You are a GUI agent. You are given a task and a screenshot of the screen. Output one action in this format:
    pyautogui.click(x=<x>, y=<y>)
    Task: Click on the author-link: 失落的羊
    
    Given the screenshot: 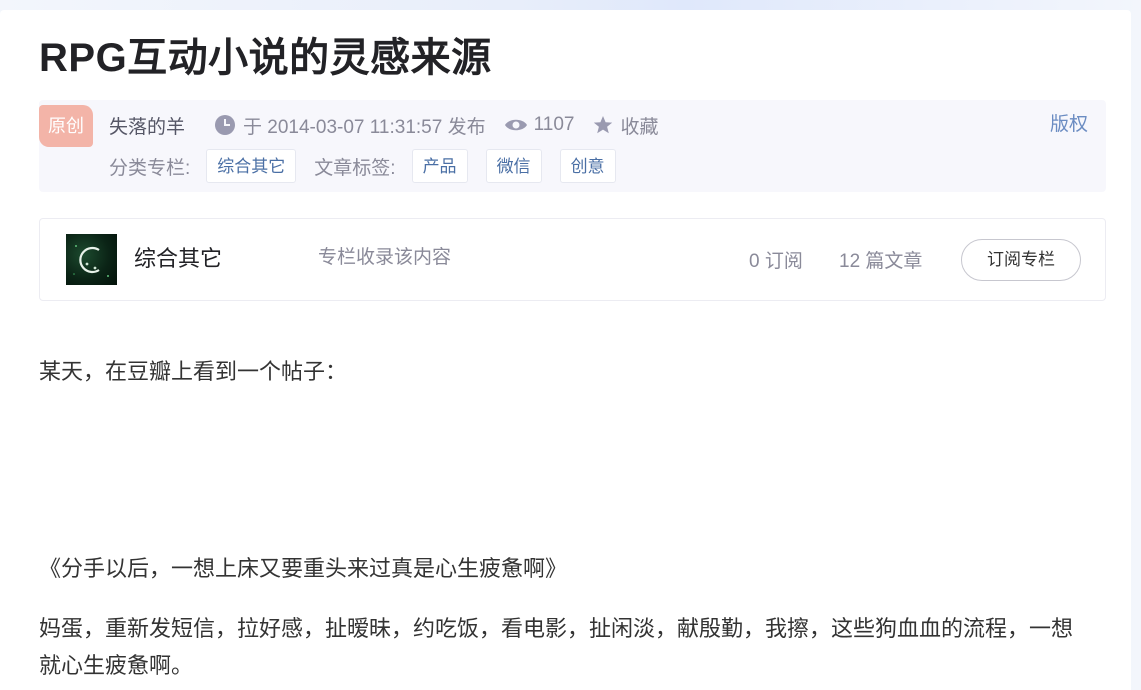 What is the action you would take?
    pyautogui.click(x=147, y=125)
    